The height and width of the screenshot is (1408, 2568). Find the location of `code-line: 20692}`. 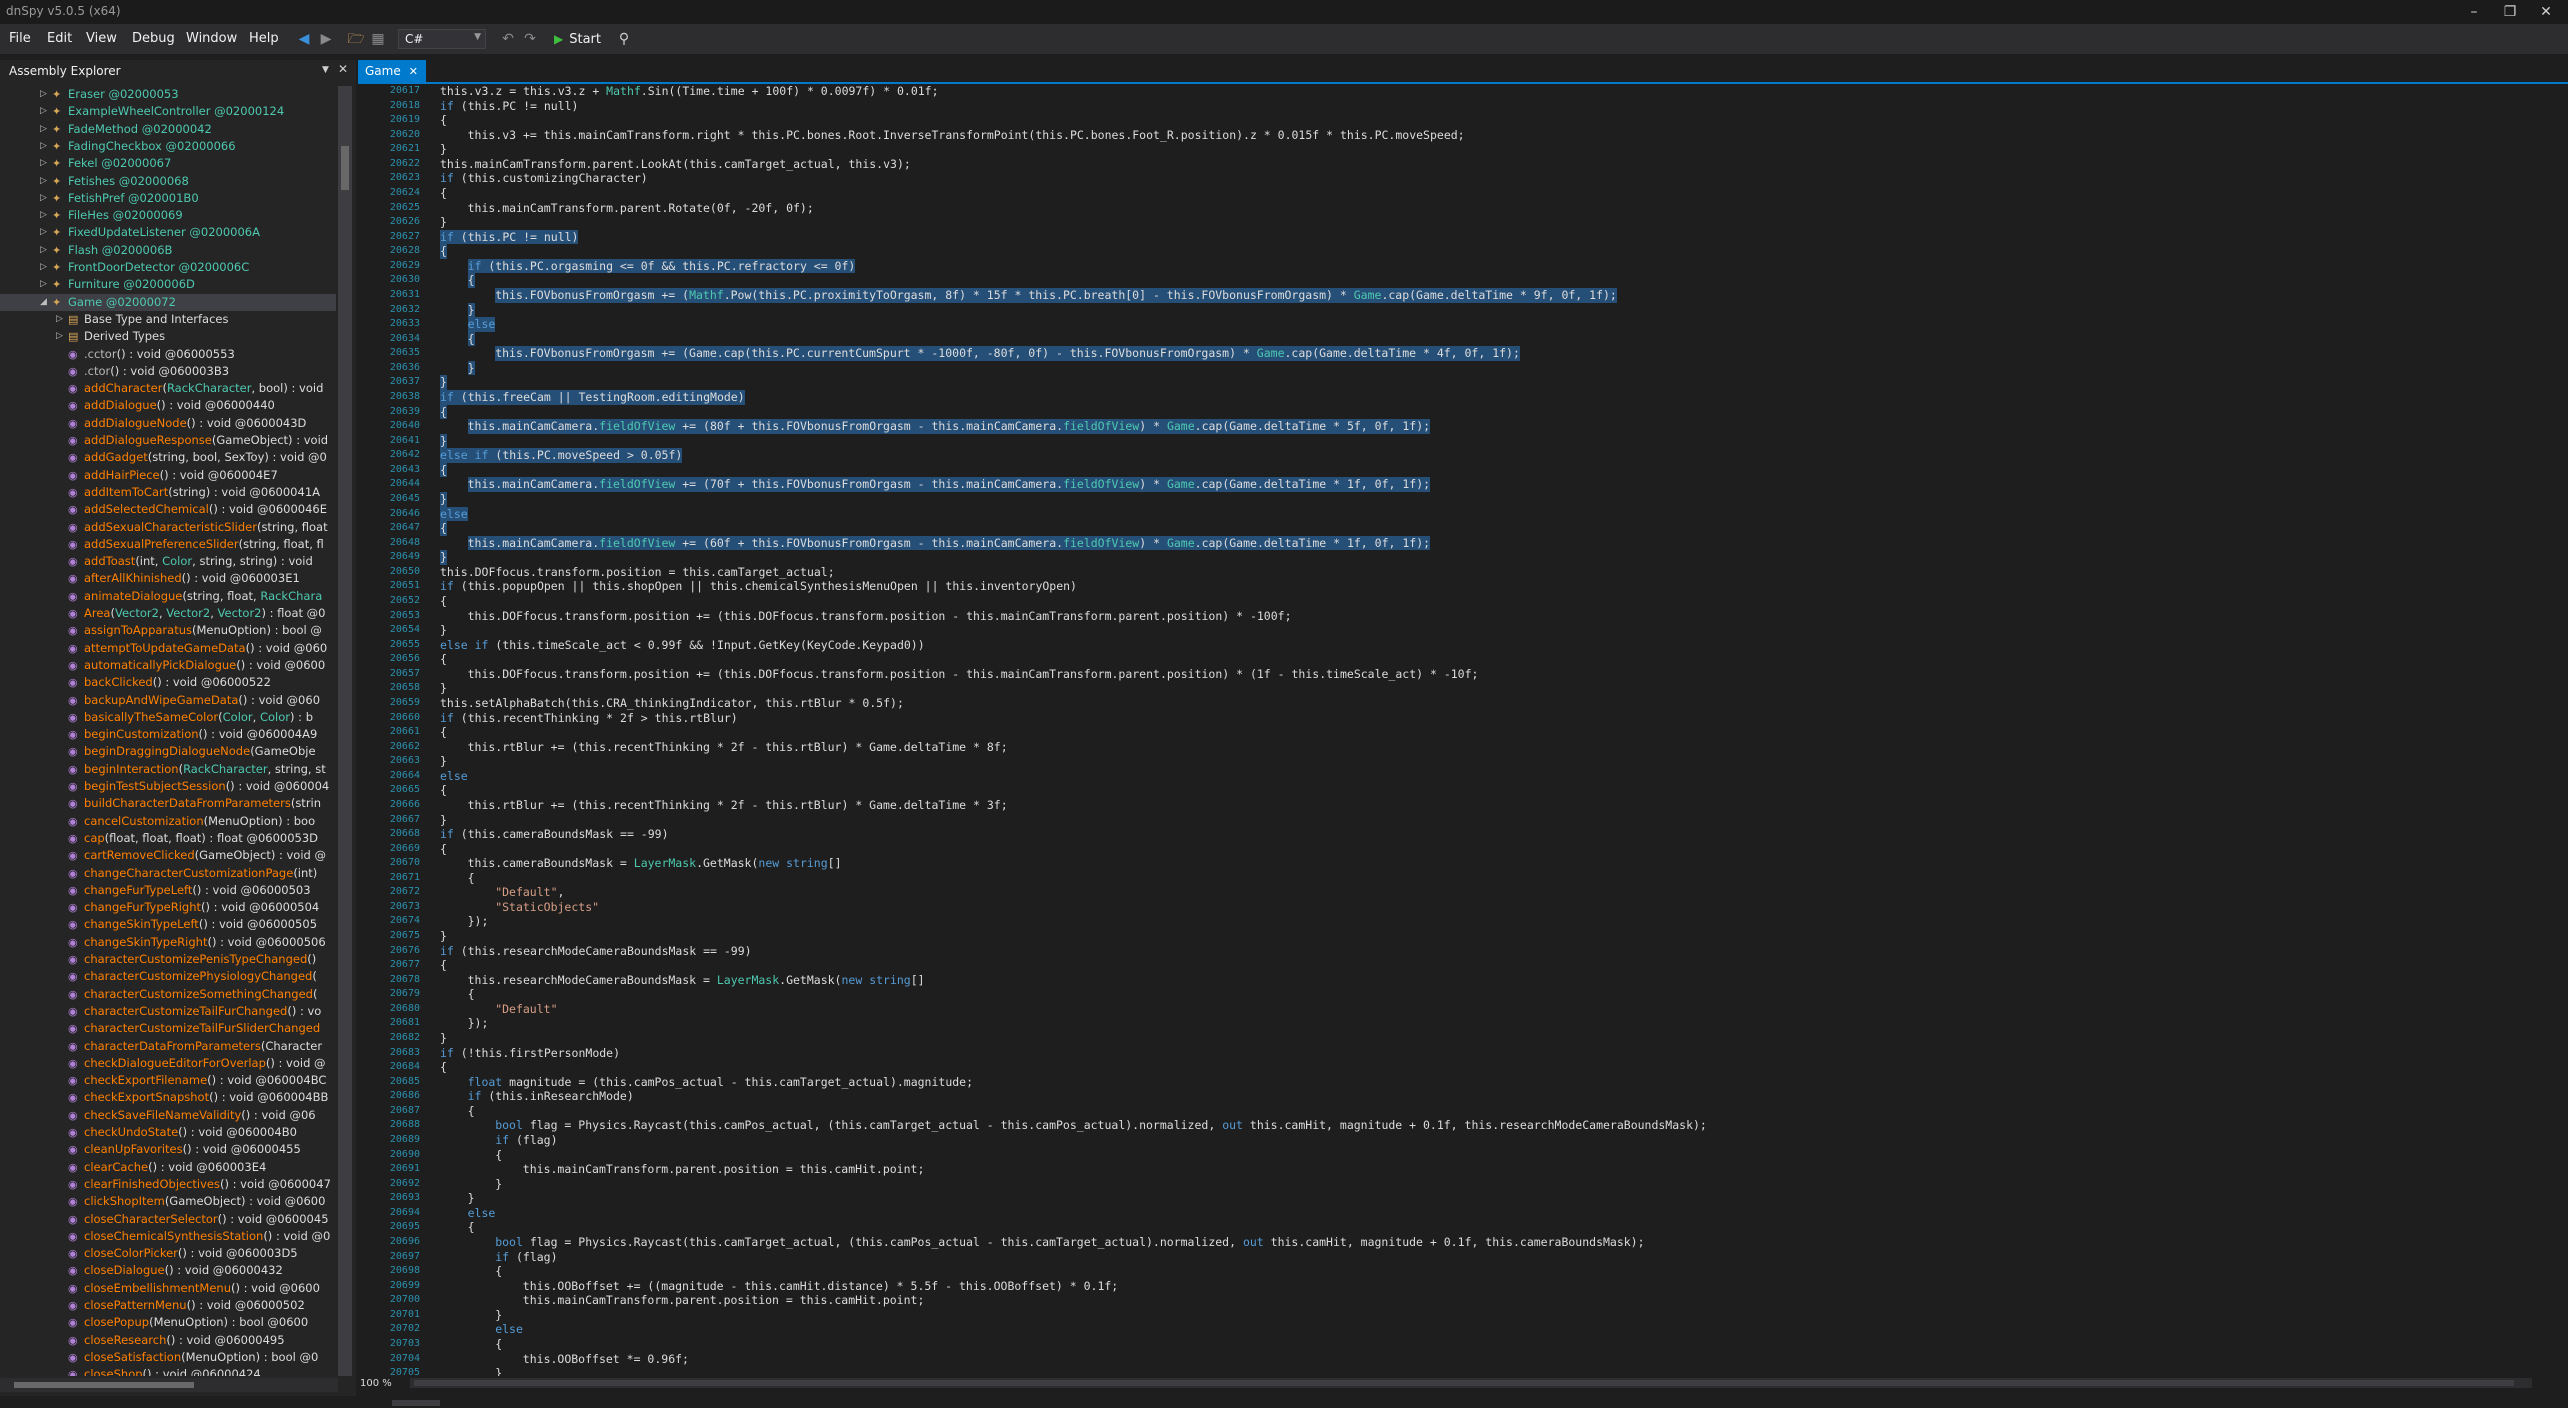

code-line: 20692} is located at coordinates (1446, 1184).